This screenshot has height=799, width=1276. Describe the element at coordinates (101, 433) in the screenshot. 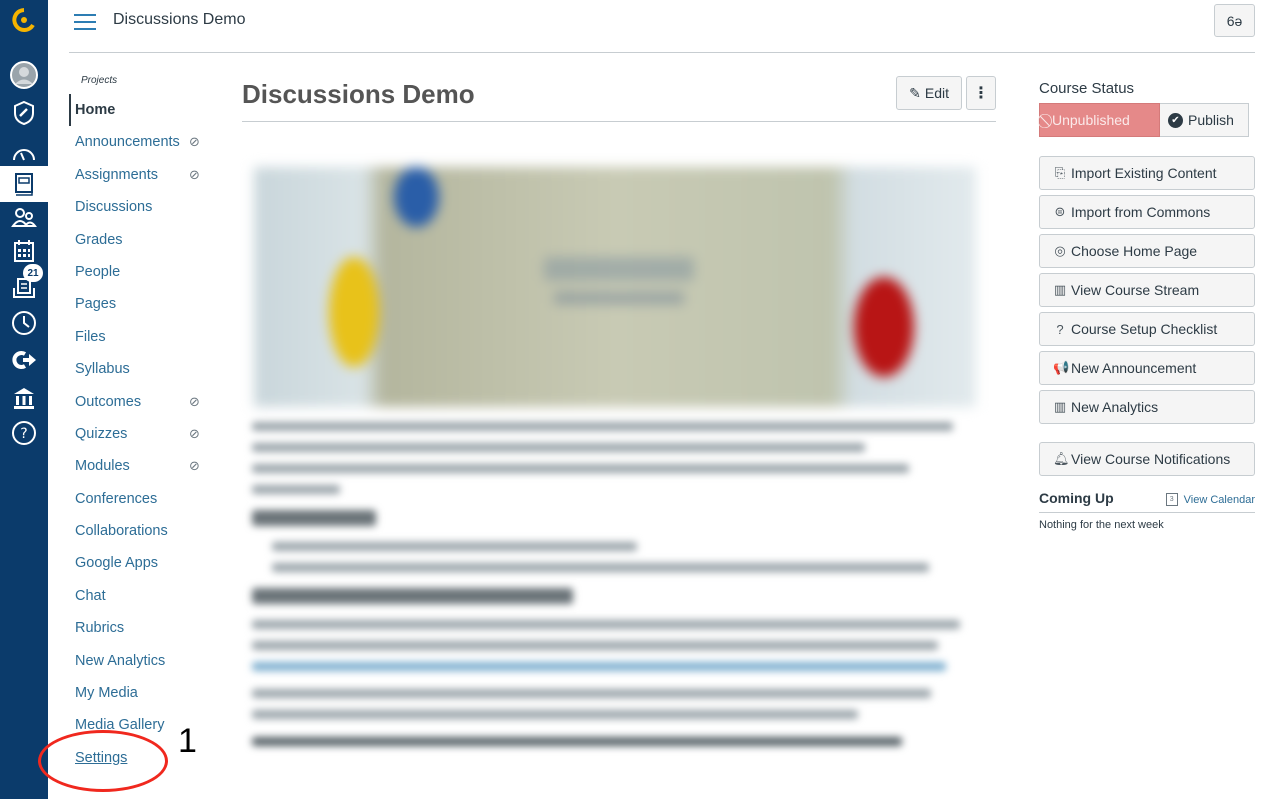

I see `course-nav-label: Quizzes` at that location.